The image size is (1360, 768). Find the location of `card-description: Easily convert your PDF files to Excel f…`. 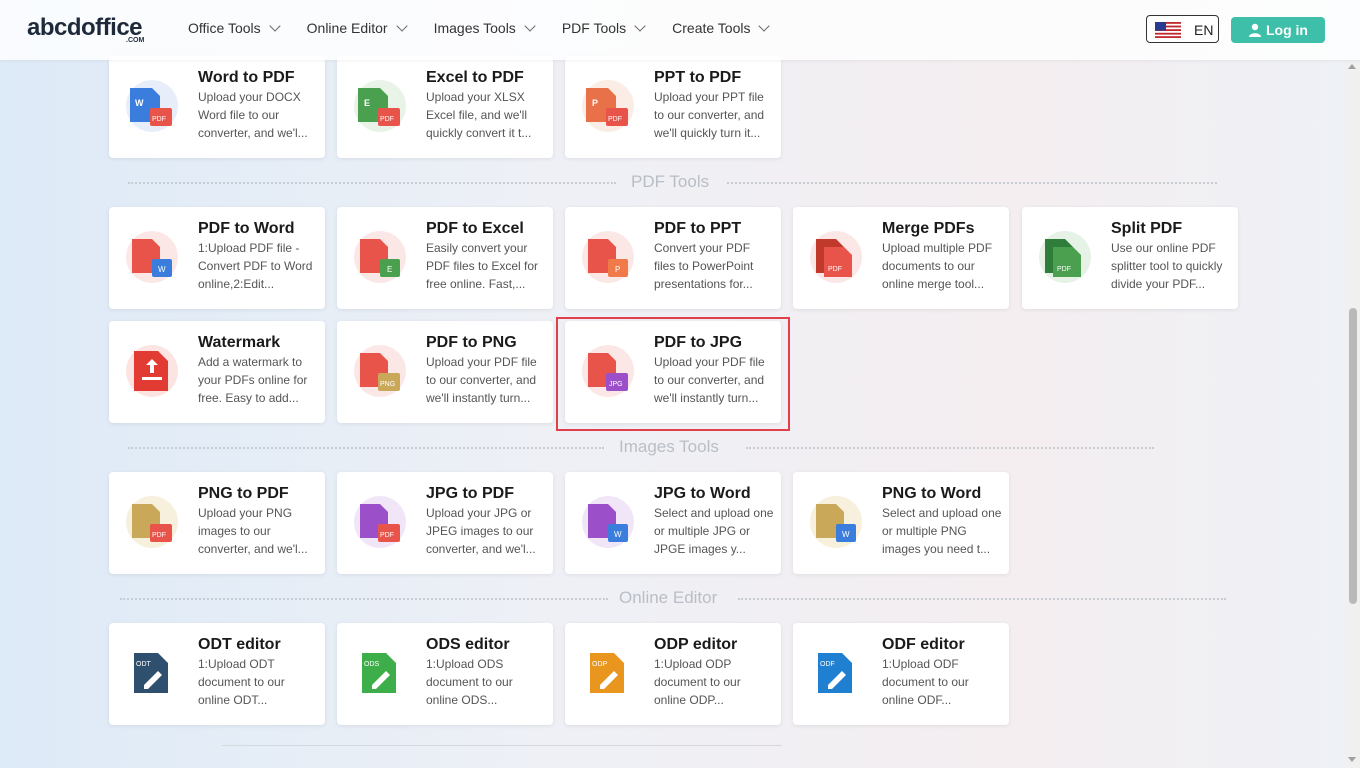

card-description: Easily convert your PDF files to Excel f… is located at coordinates (482, 266).